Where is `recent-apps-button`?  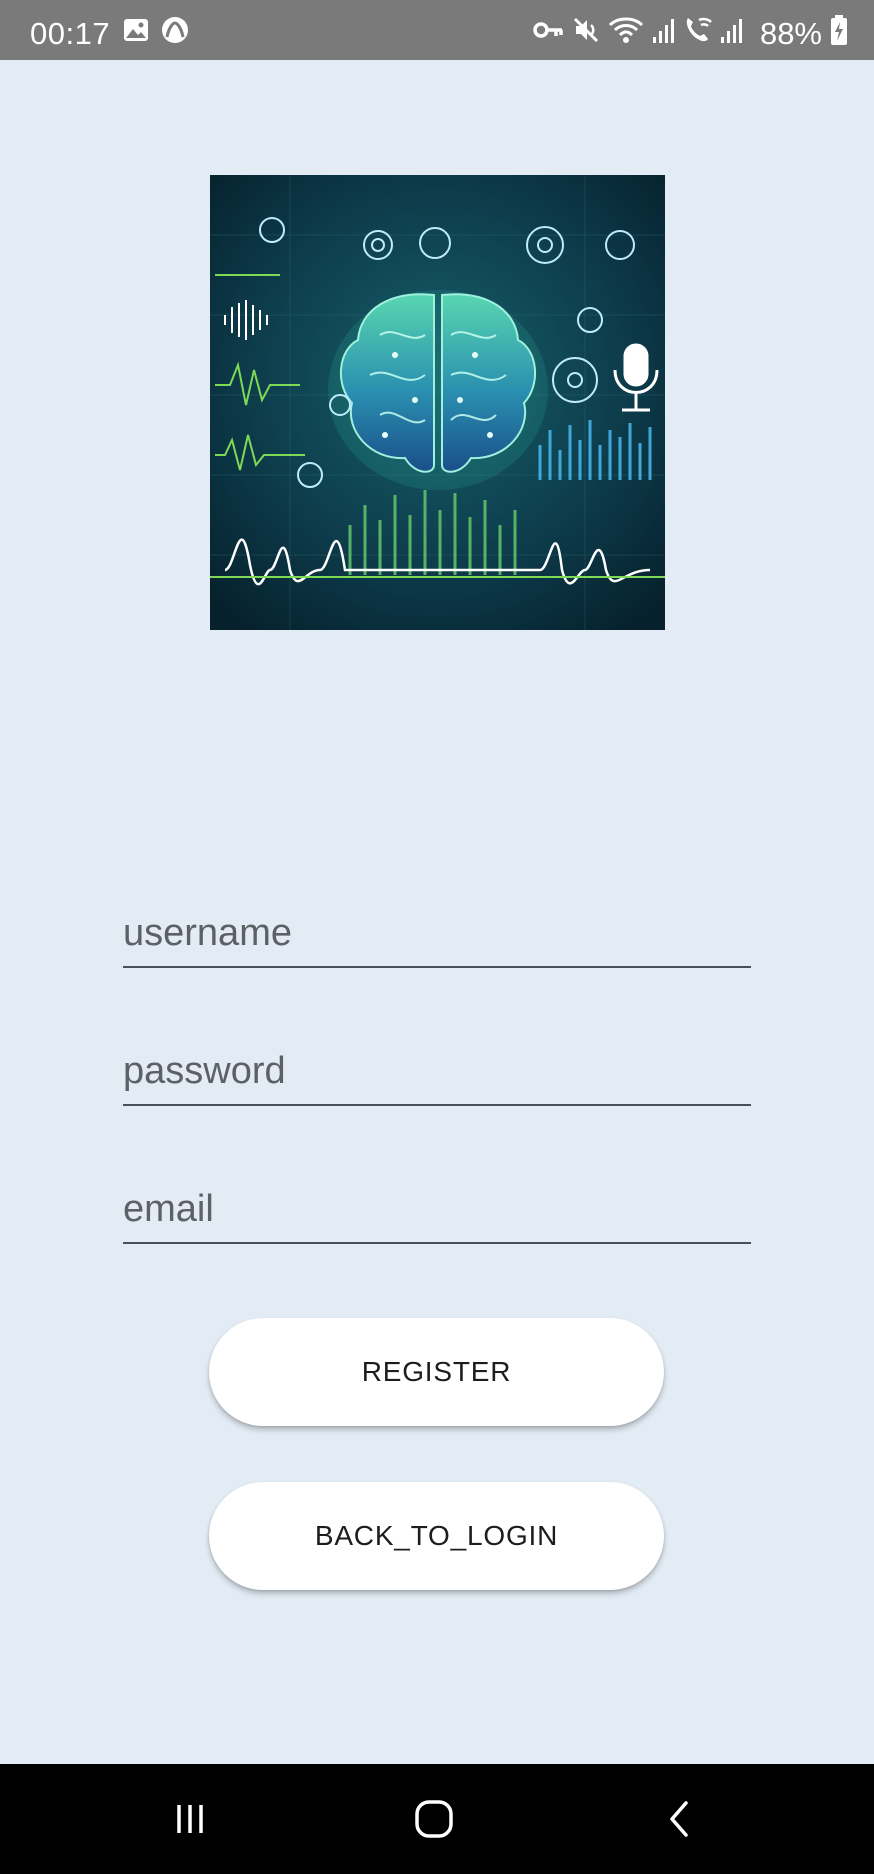
recent-apps-button is located at coordinates (190, 1819).